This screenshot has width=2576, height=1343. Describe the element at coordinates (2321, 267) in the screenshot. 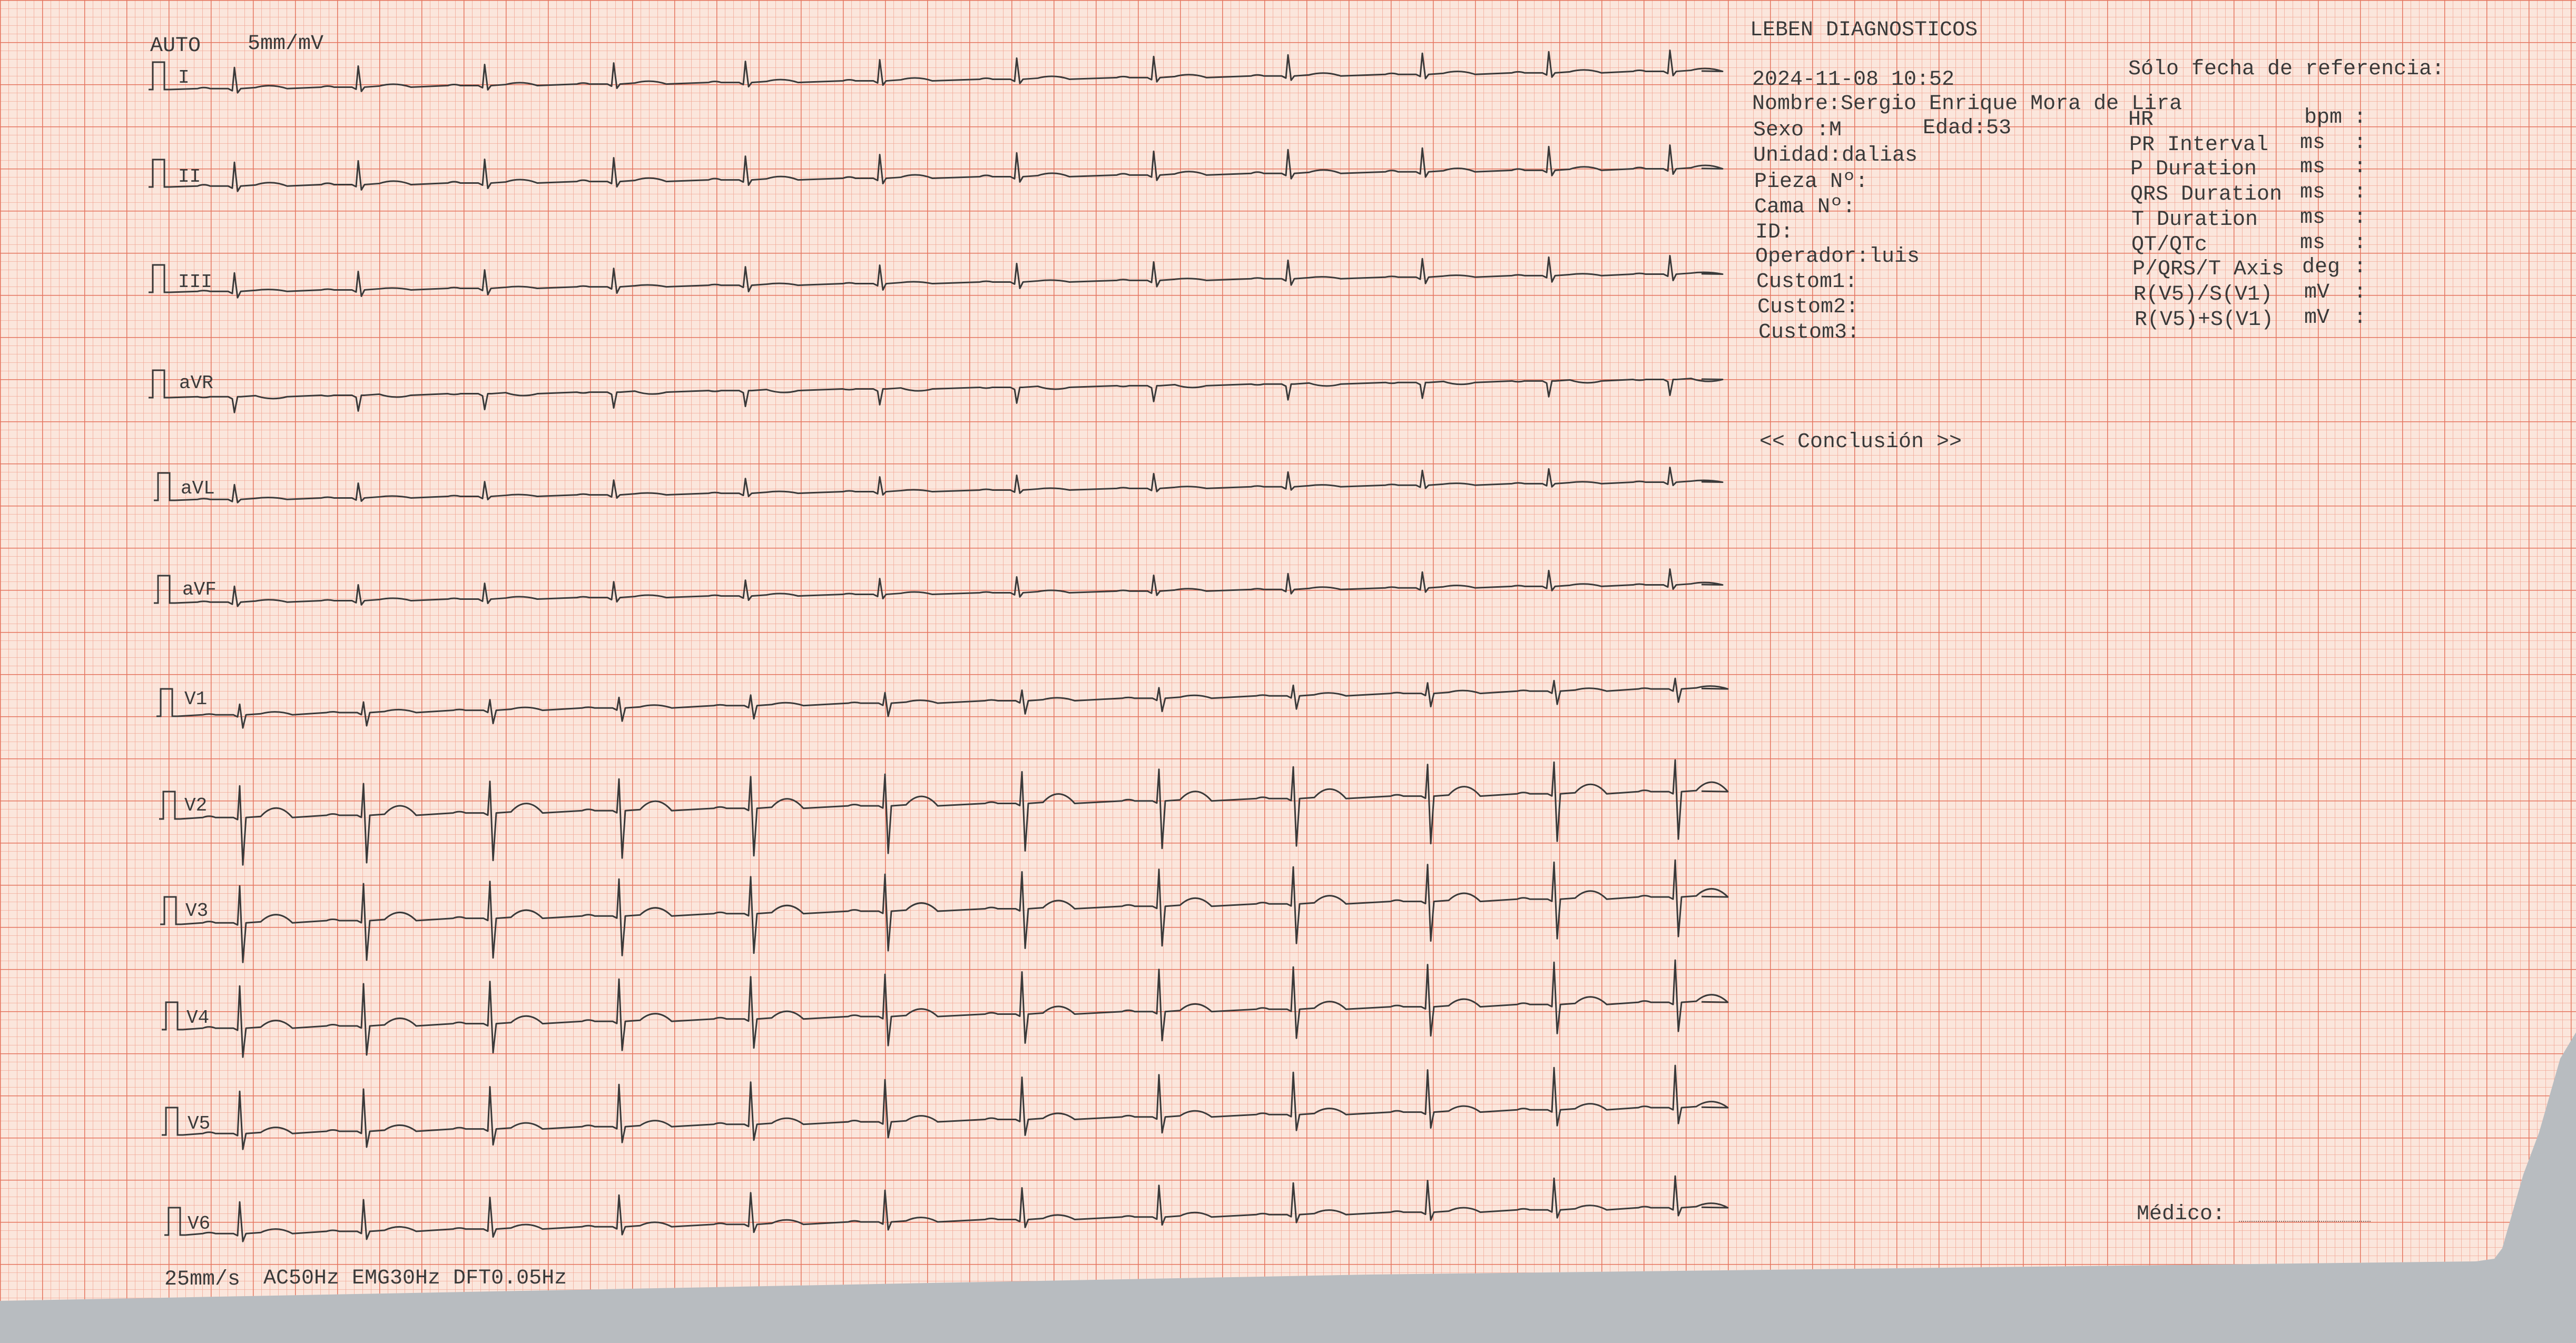

I see `meas-unit: deg` at that location.